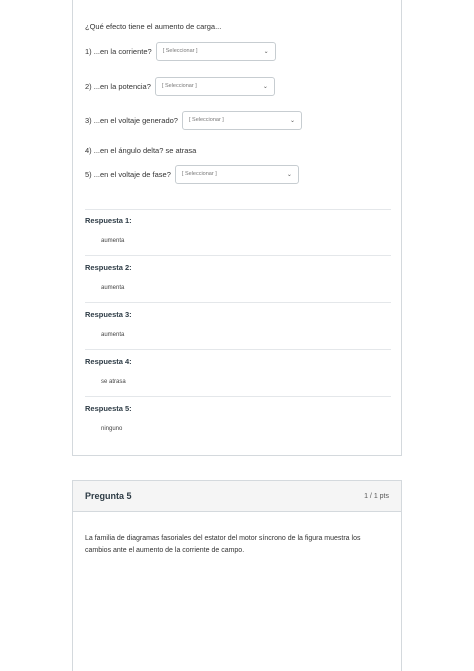 This screenshot has height=671, width=474. What do you see at coordinates (108, 314) in the screenshot?
I see `answer-title-3: Respuesta 3:` at bounding box center [108, 314].